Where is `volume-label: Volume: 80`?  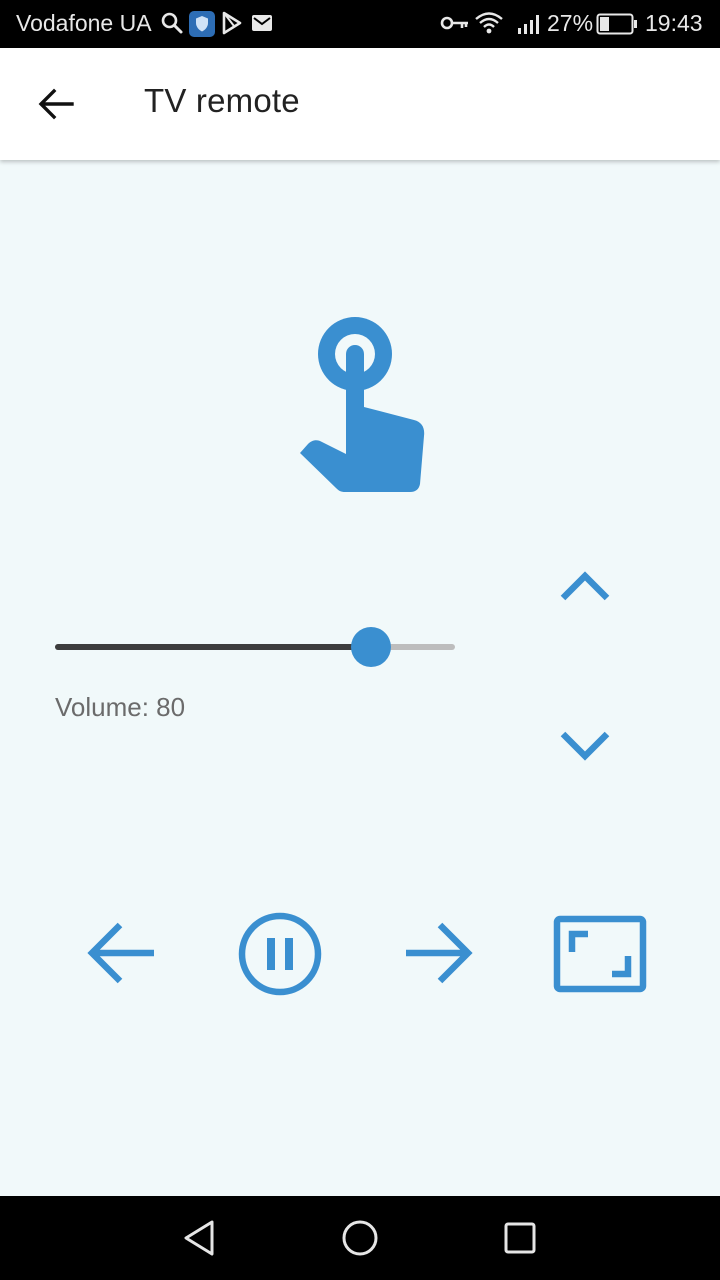 volume-label: Volume: 80 is located at coordinates (120, 707).